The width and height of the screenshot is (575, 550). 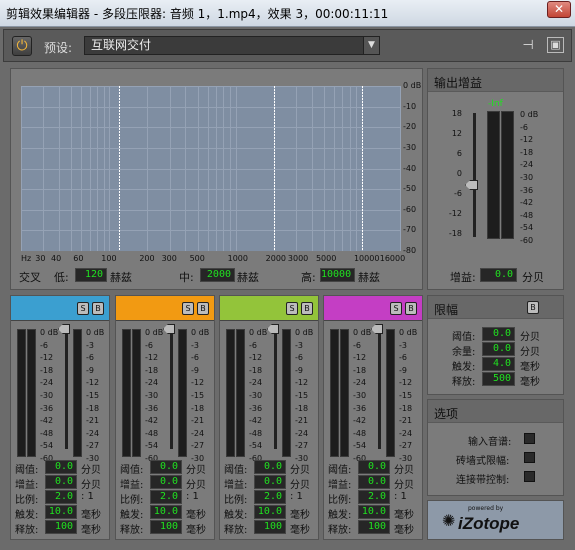 I want to click on brickwall-checkbox, so click(x=529, y=457).